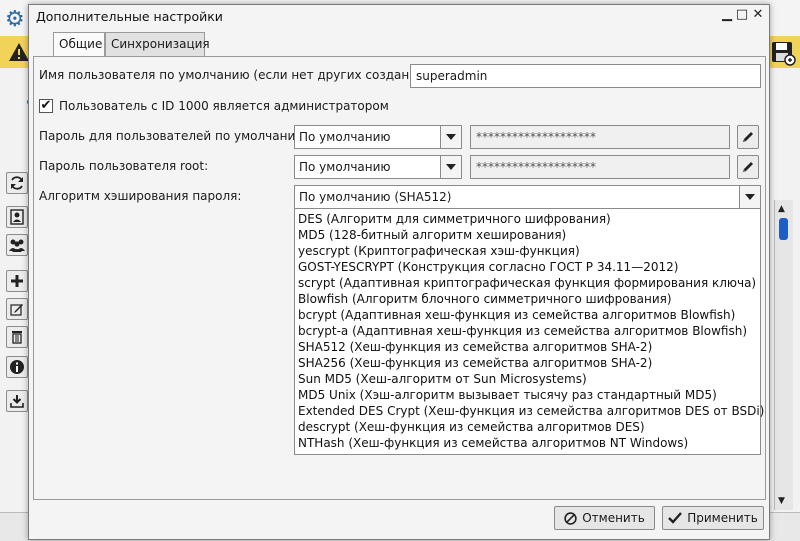  I want to click on default-password-label: Пароль для пользователей по умолчанию:, so click(174, 136).